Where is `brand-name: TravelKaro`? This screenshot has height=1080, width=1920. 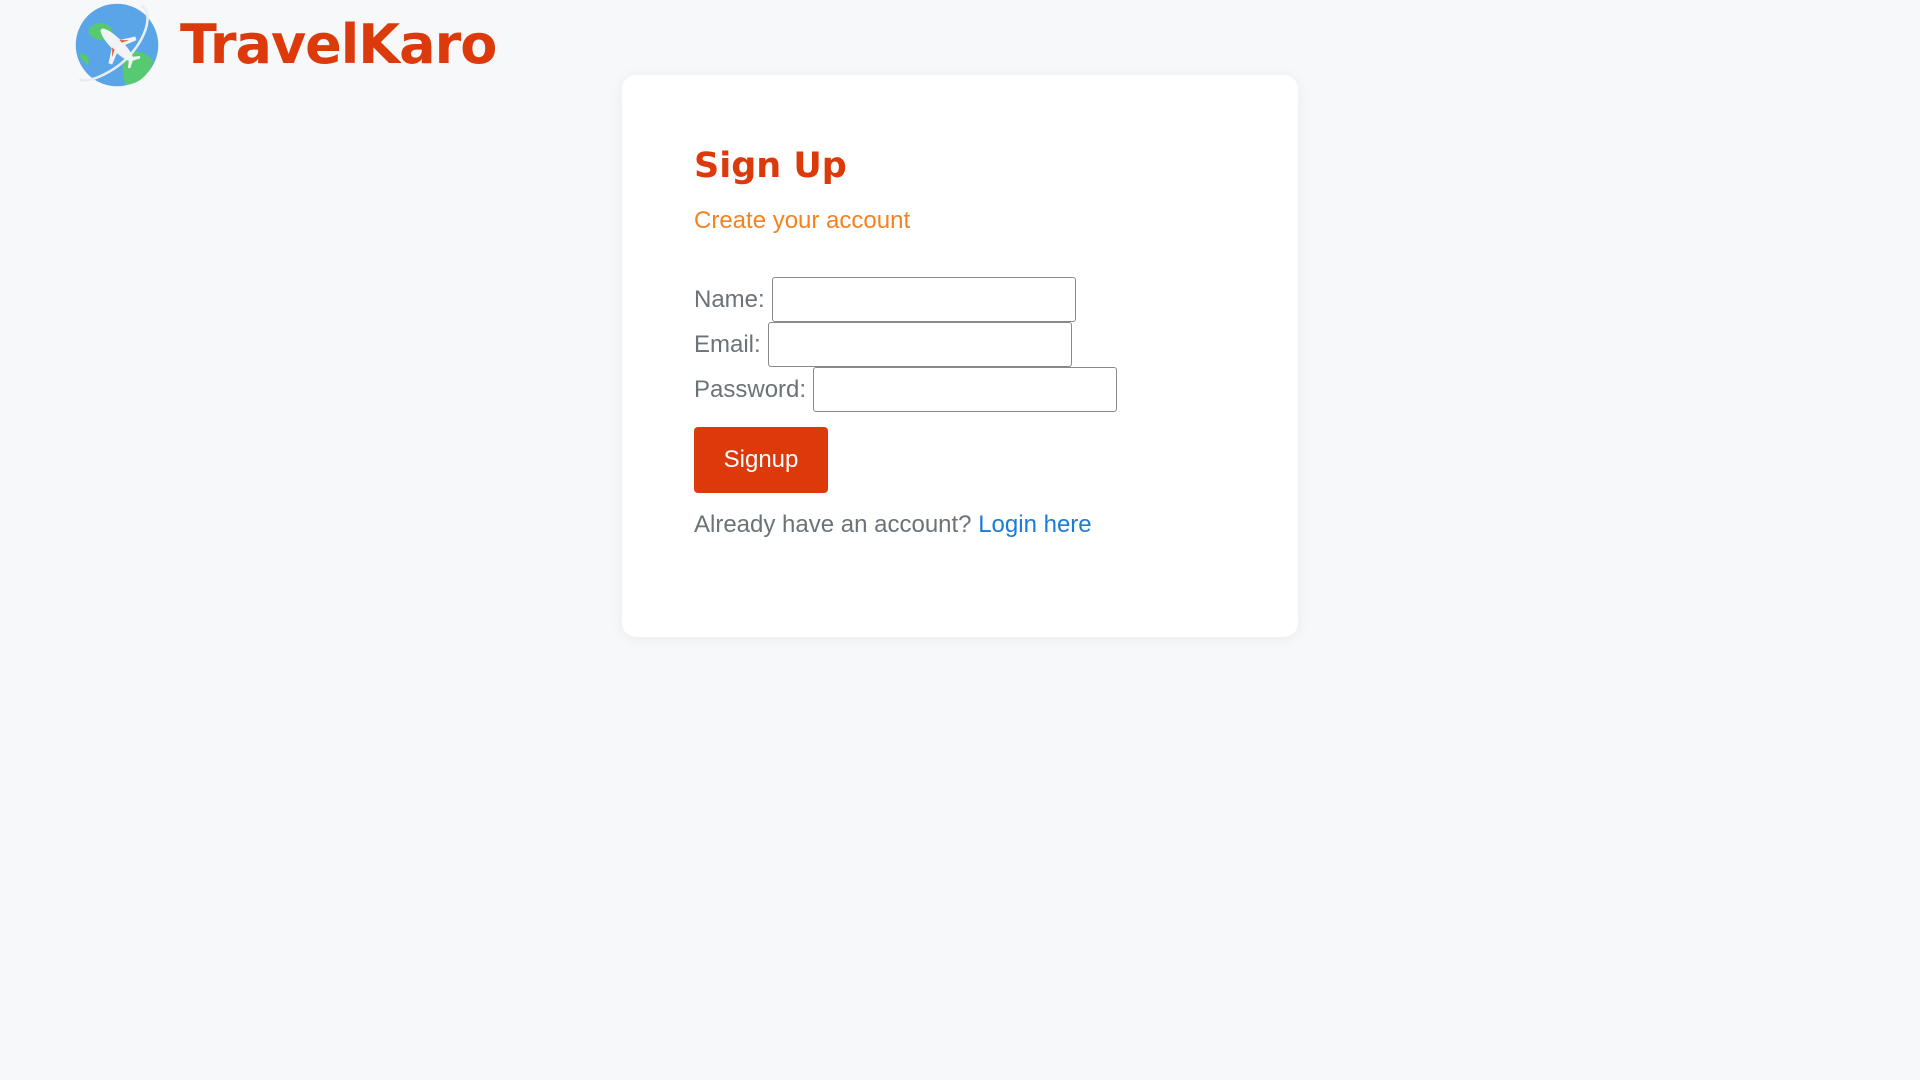
brand-name: TravelKaro is located at coordinates (338, 45).